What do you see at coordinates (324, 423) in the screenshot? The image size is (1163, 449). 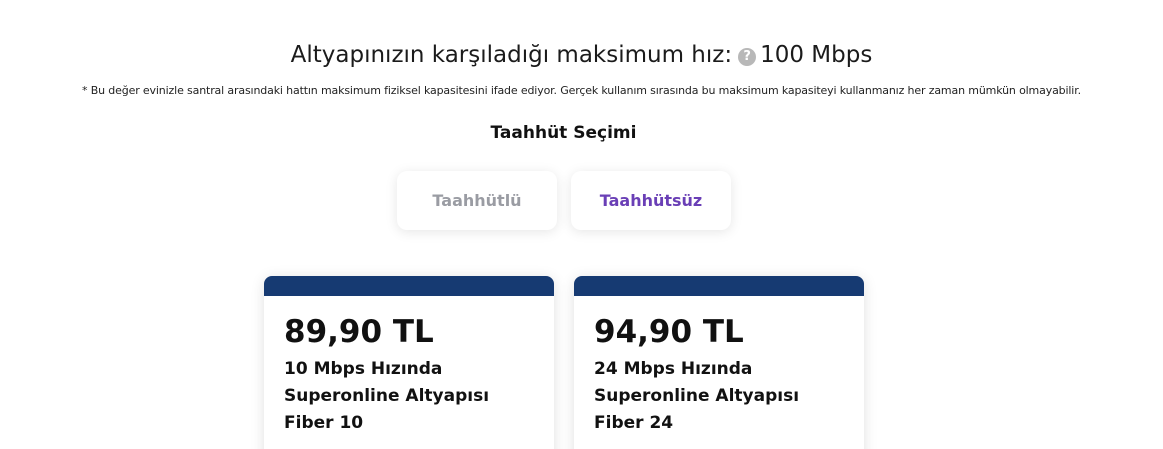 I see `plan-name: Fiber 10` at bounding box center [324, 423].